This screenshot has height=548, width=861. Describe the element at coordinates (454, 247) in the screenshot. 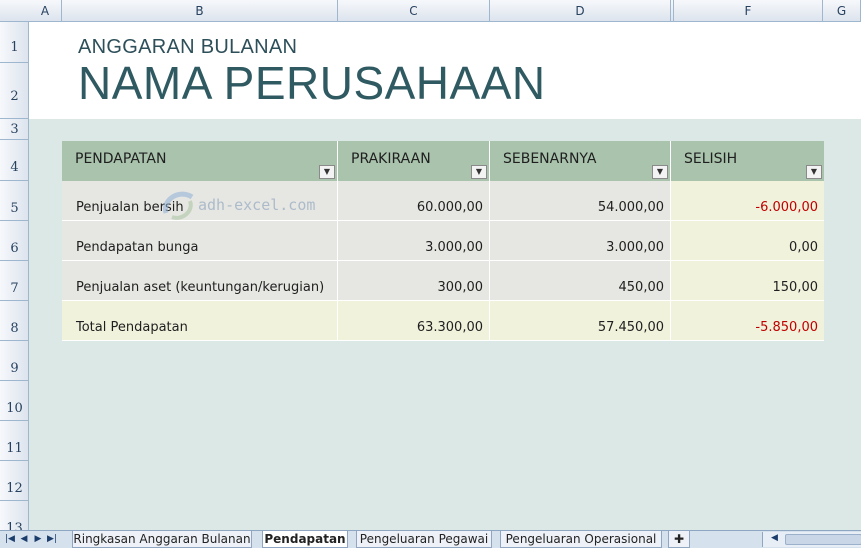

I see `forecast-value: 3.000,00` at that location.